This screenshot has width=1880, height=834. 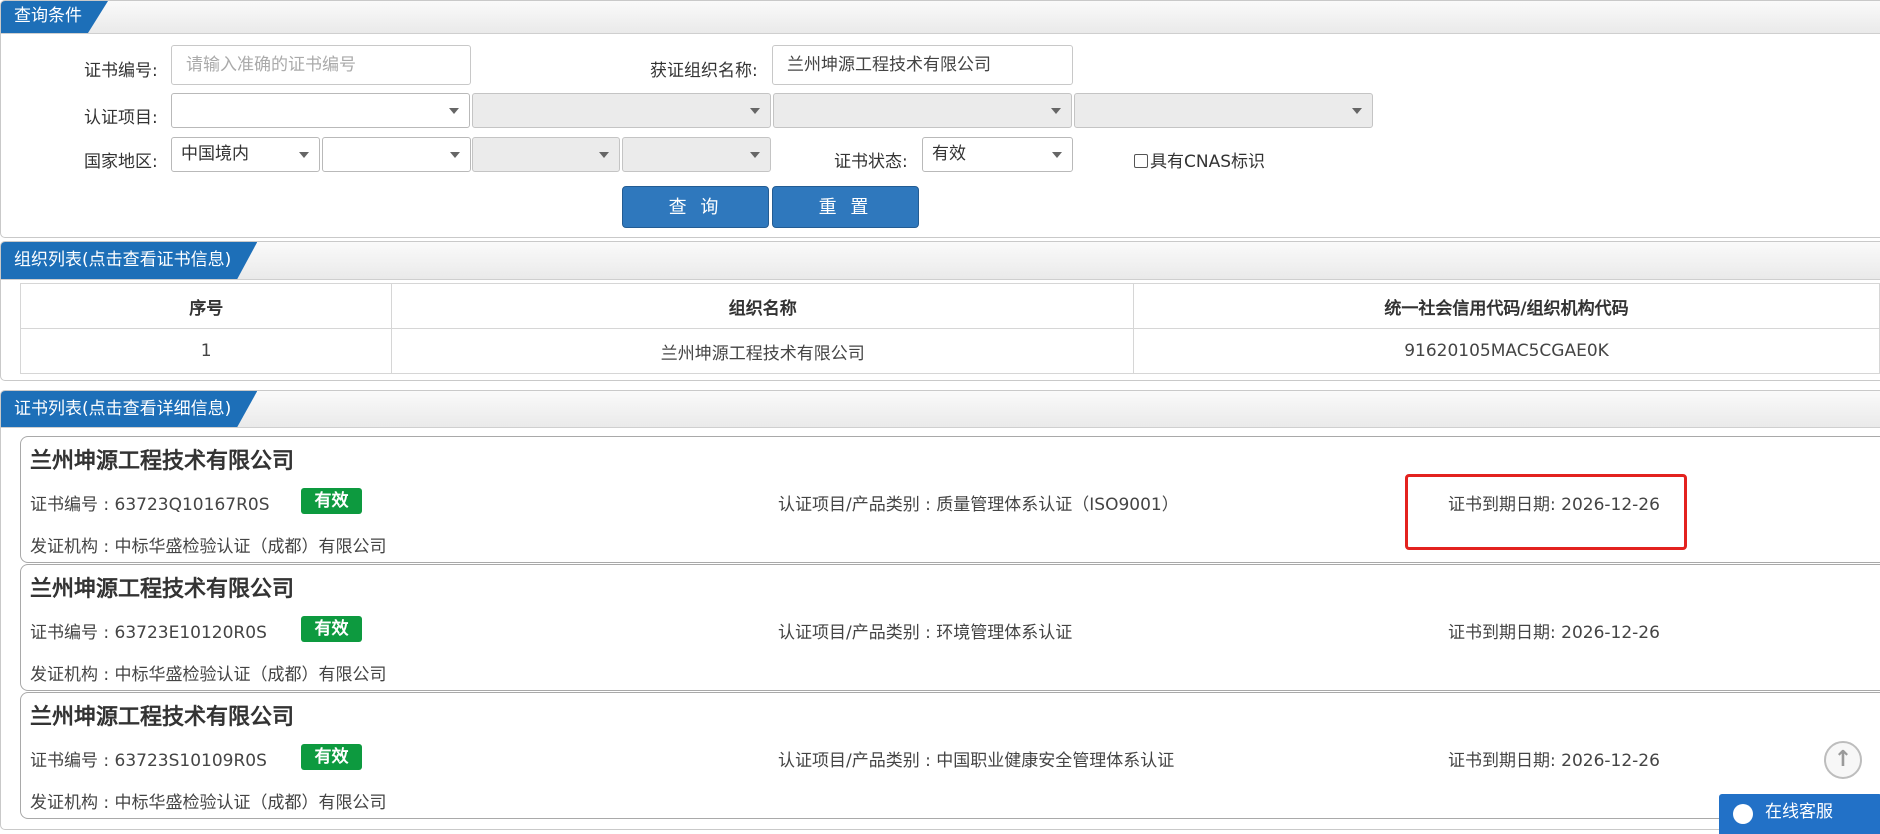 I want to click on reset-button: 重 置, so click(x=845, y=207).